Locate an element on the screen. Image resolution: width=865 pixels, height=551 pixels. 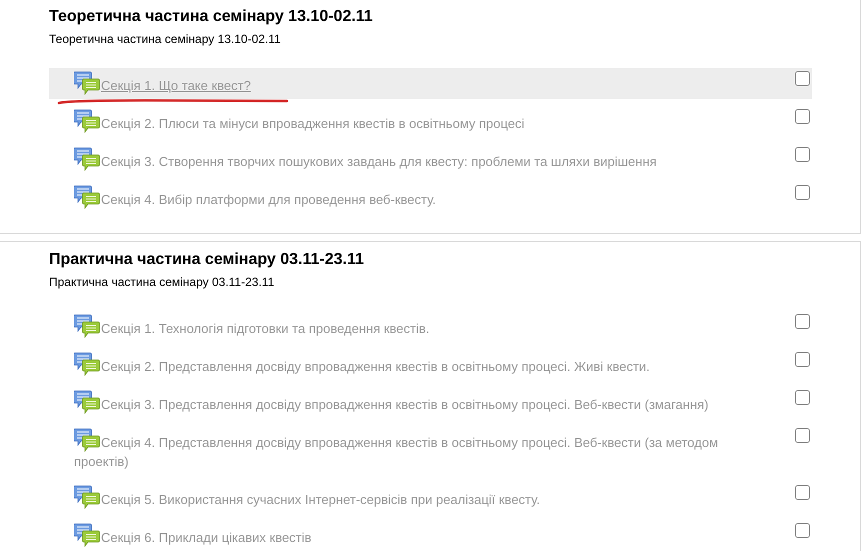
activity-link: Секція 3. Створення творчих пошукових завдань для квесту: проблеми та шляхи вирішення is located at coordinates (434, 159).